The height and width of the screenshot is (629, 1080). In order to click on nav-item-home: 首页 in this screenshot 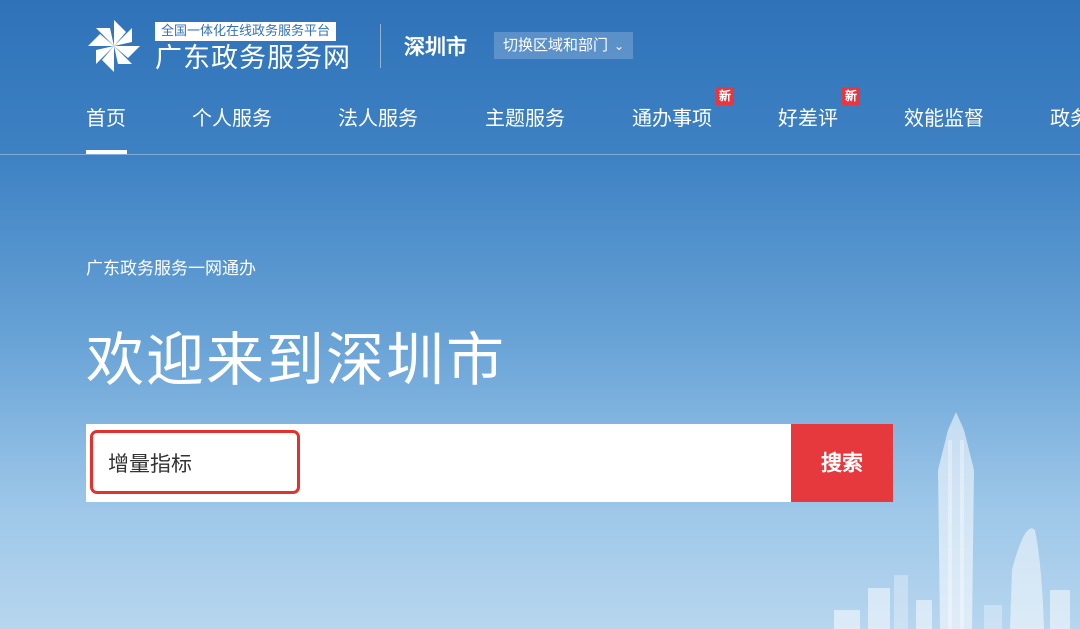, I will do `click(106, 118)`.